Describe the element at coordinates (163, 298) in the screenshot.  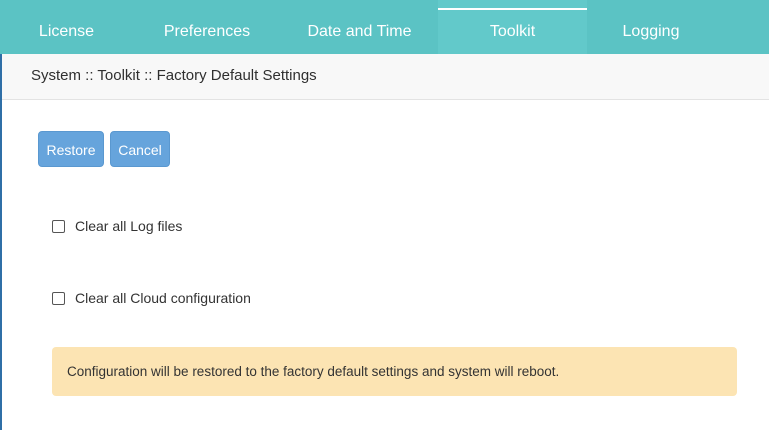
I see `clear-cloud-config-label: Clear all Cloud configuration` at that location.